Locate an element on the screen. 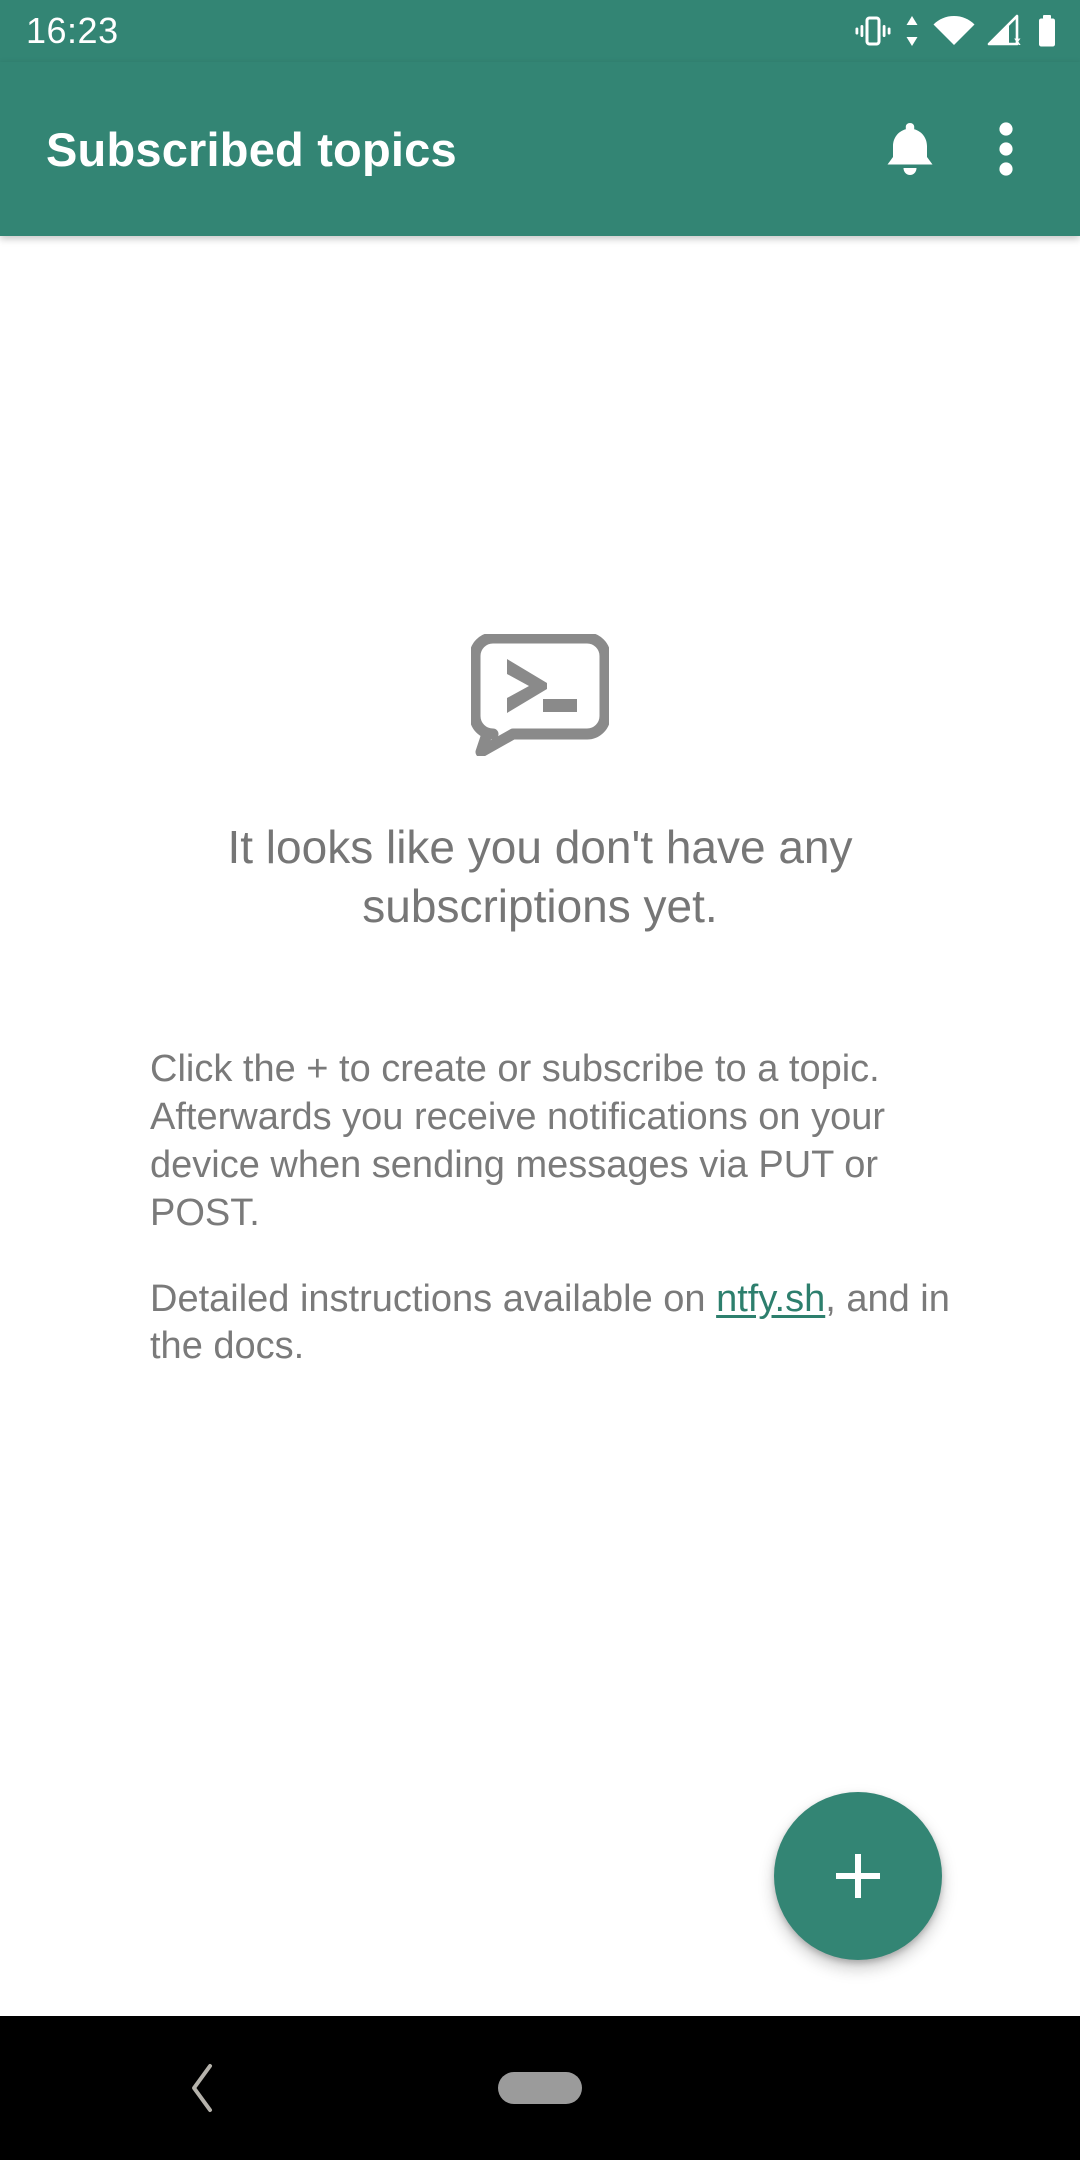 The width and height of the screenshot is (1080, 2160). nav-home-pill is located at coordinates (540, 2088).